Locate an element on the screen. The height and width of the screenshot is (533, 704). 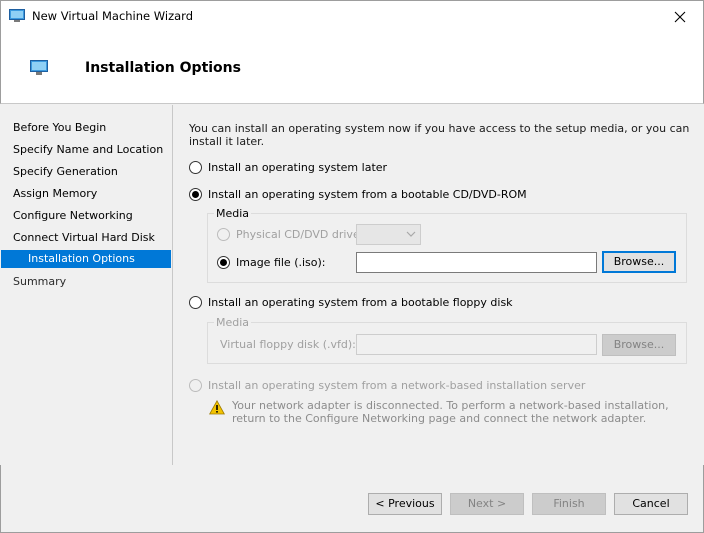
physical-drive-radio is located at coordinates (223, 234).